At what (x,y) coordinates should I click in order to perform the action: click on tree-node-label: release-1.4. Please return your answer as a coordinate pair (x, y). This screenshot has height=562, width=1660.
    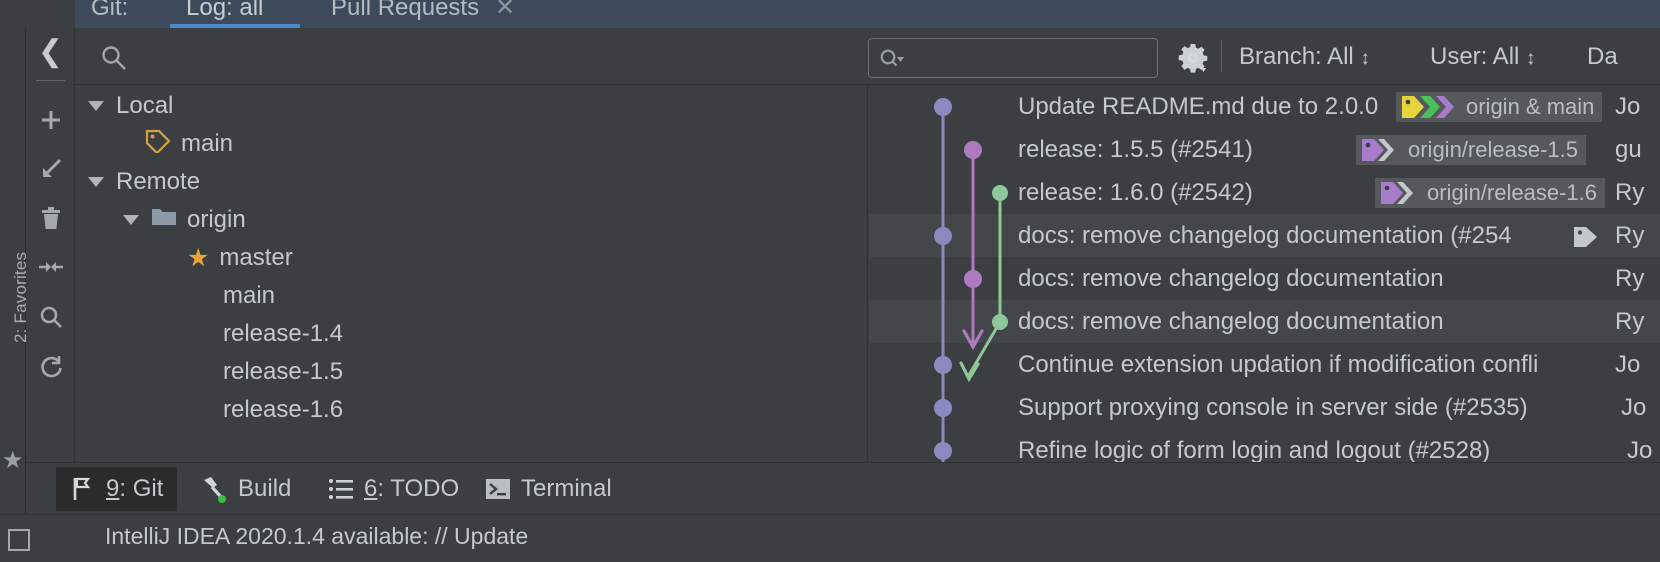
    Looking at the image, I should click on (283, 333).